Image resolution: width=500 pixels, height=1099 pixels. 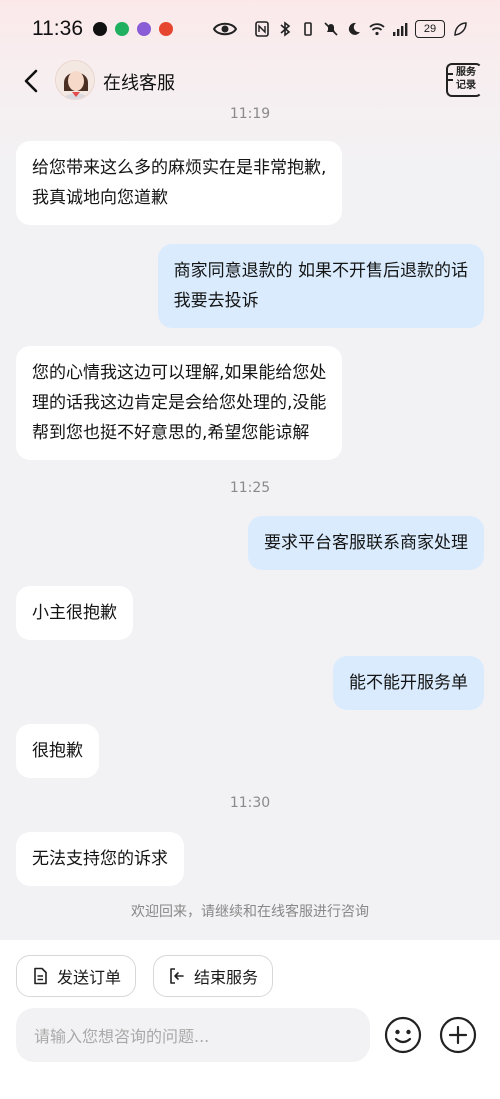 What do you see at coordinates (226, 977) in the screenshot?
I see `end-service-label: 结束服务` at bounding box center [226, 977].